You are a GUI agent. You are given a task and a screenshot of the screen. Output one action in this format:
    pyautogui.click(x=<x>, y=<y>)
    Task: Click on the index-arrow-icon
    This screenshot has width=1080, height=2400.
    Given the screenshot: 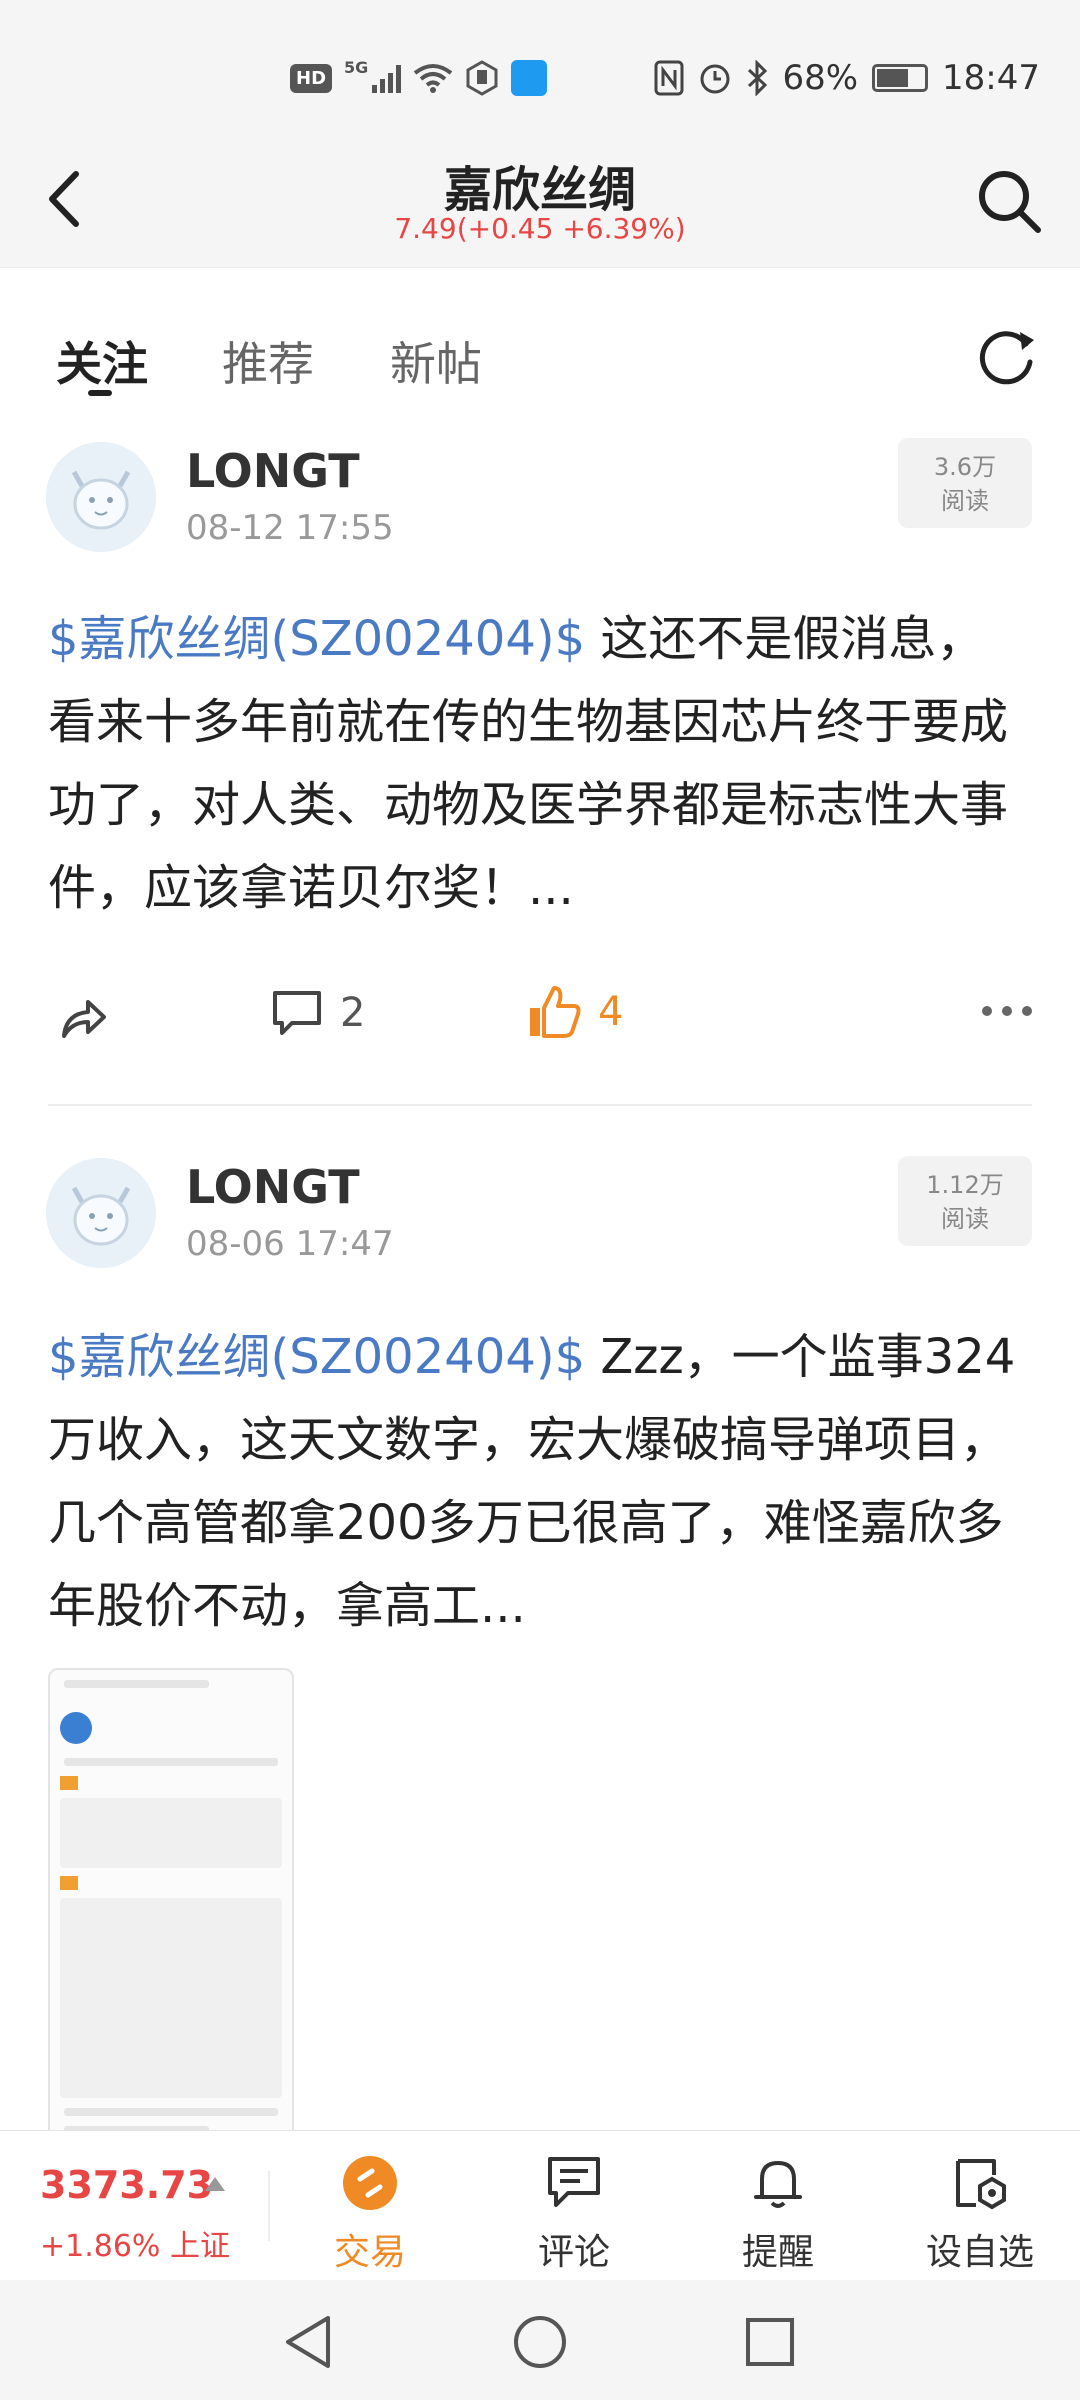 What is the action you would take?
    pyautogui.click(x=215, y=2184)
    